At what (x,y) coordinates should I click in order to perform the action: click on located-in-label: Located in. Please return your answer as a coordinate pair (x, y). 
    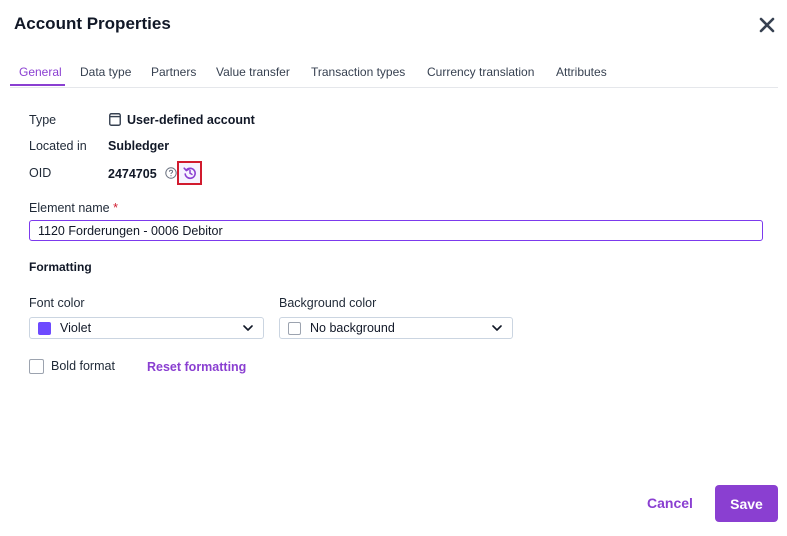
    Looking at the image, I should click on (58, 146).